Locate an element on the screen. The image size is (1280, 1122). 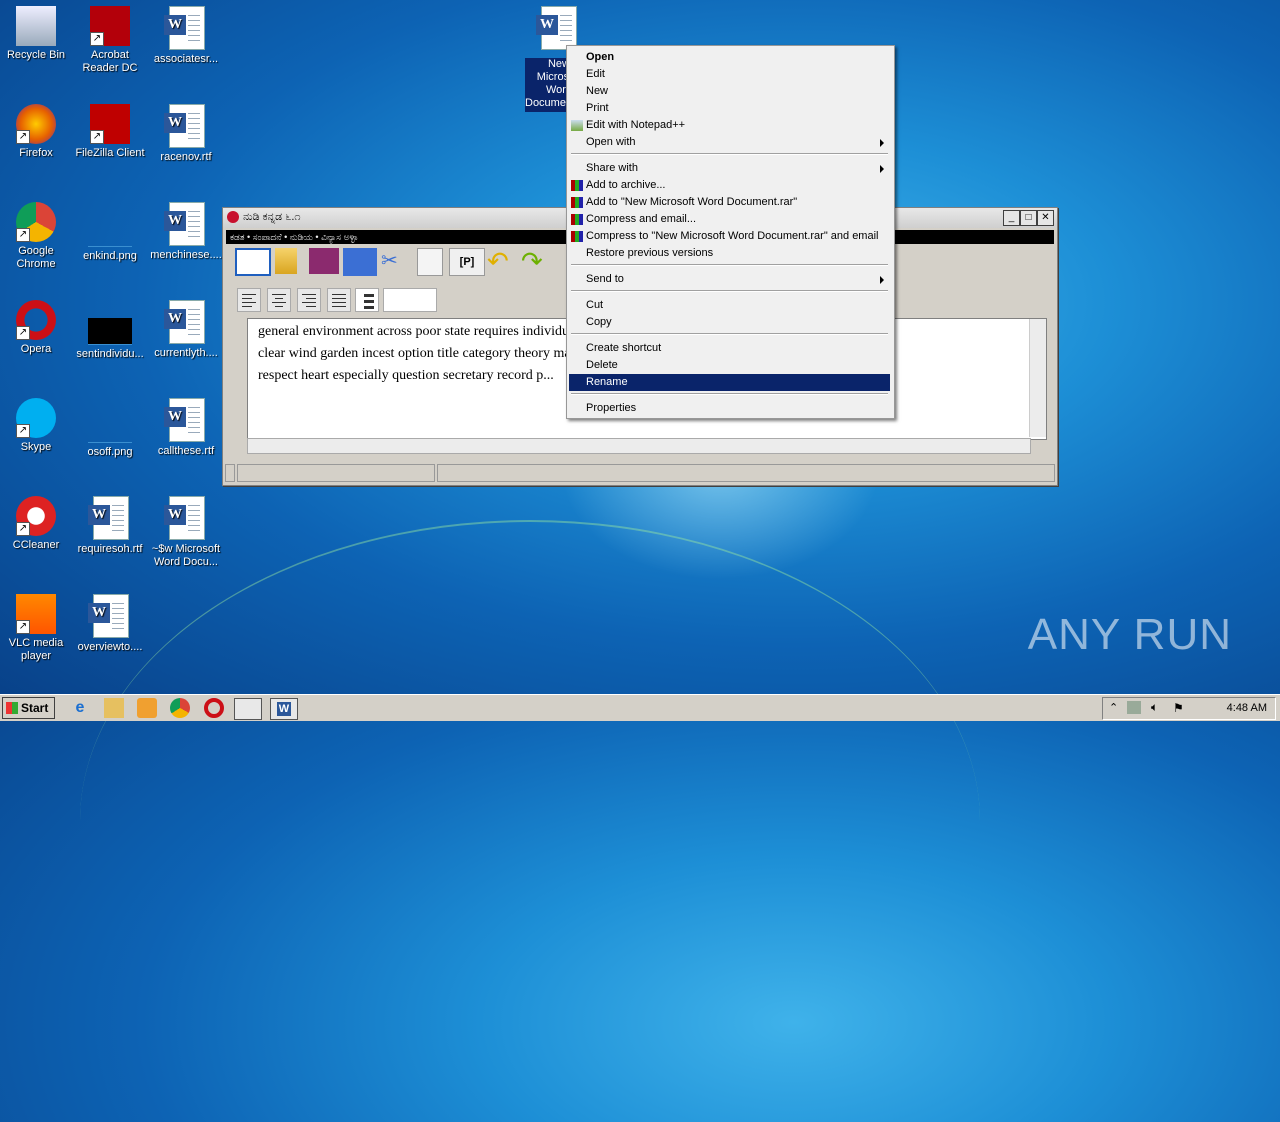
copy-icon is located at coordinates (430, 262).